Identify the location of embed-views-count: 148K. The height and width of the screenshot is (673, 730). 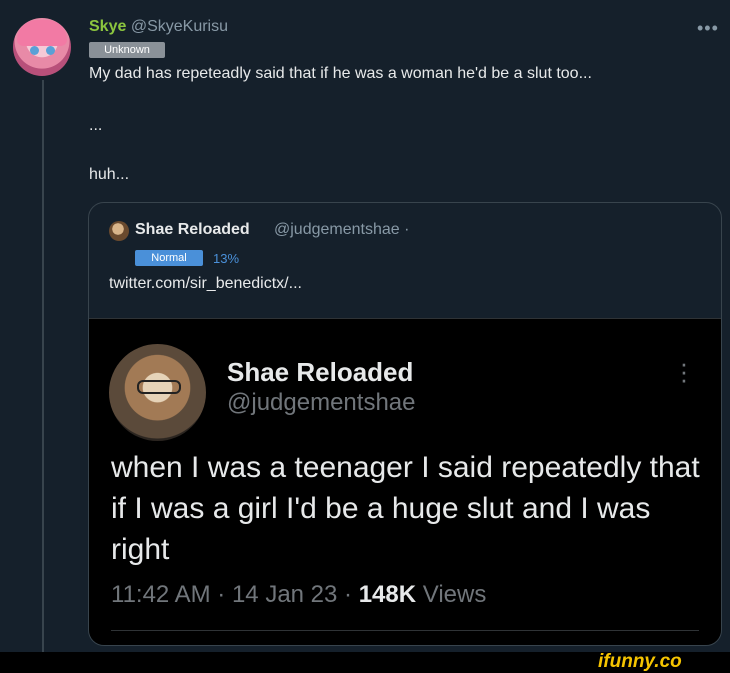
(387, 594).